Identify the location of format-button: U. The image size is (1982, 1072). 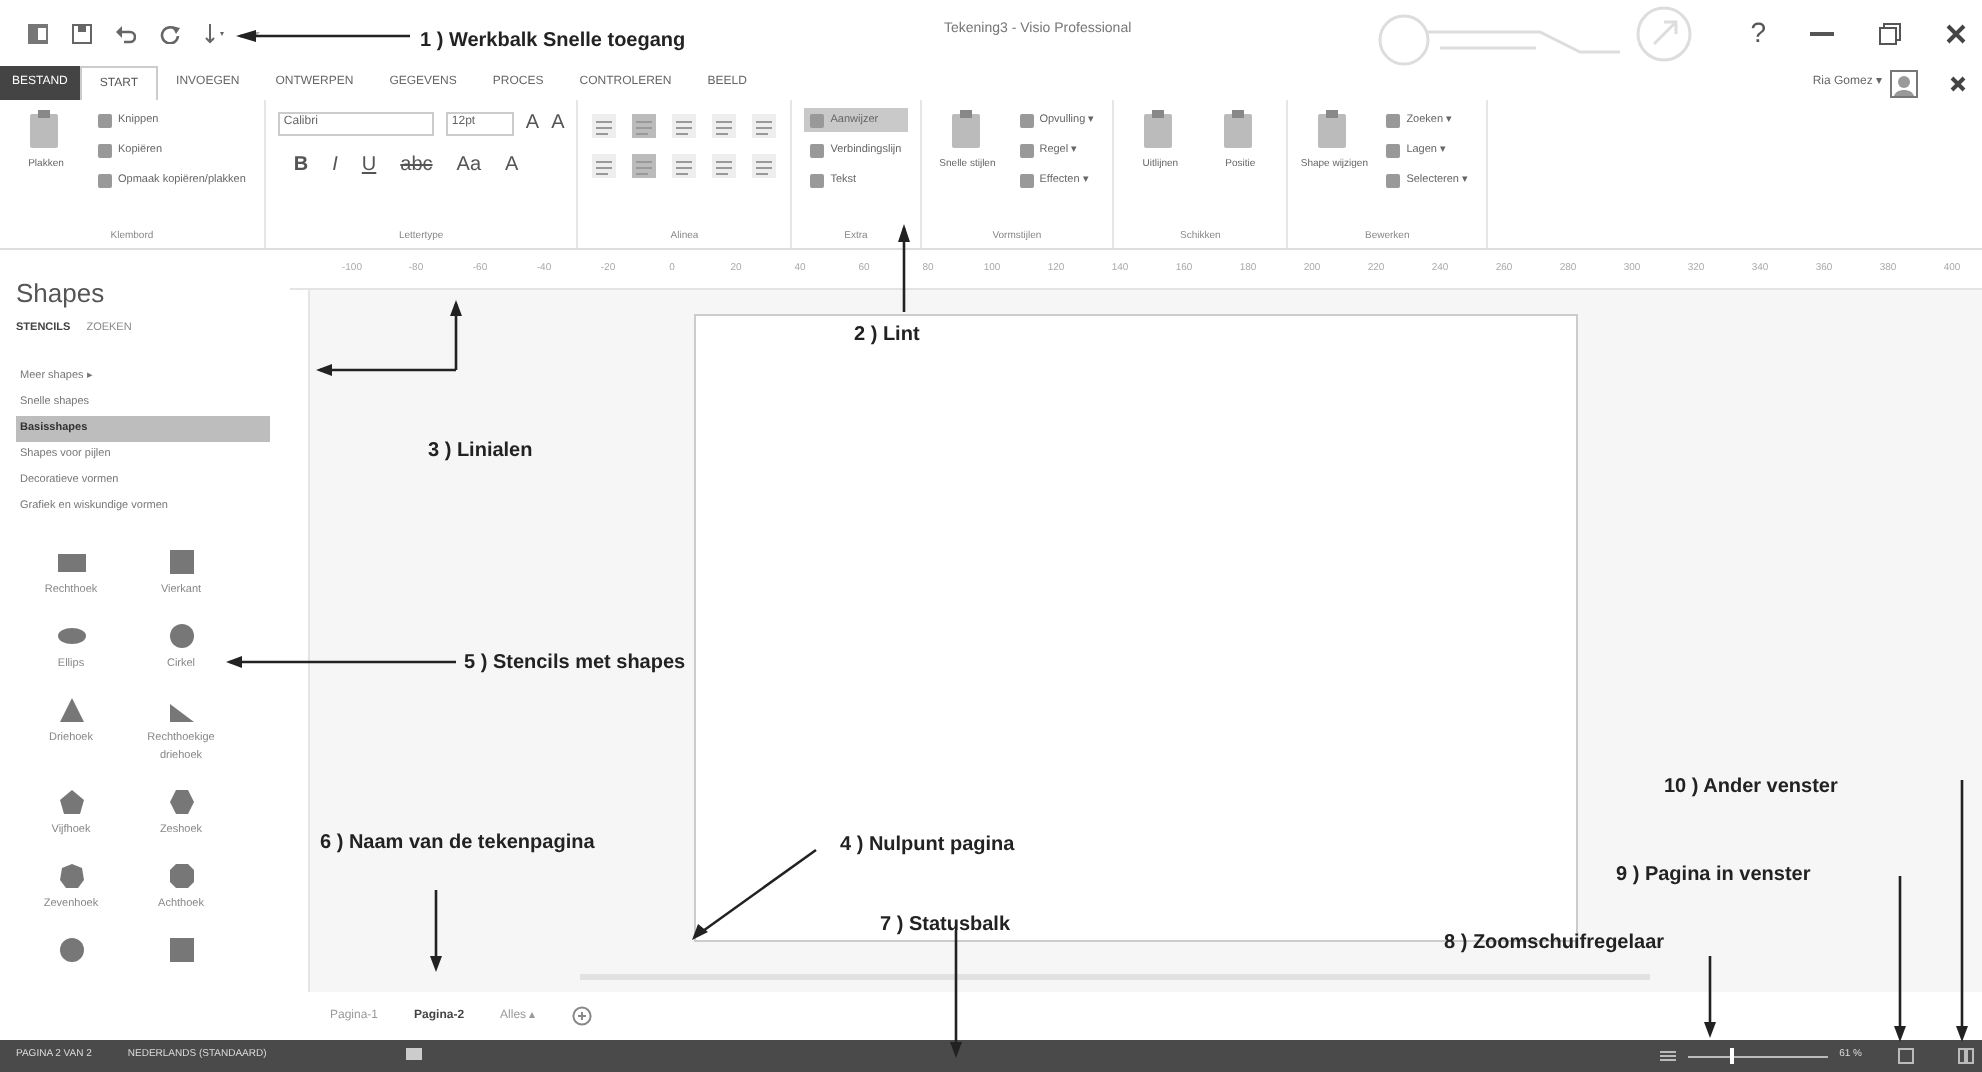
(369, 165).